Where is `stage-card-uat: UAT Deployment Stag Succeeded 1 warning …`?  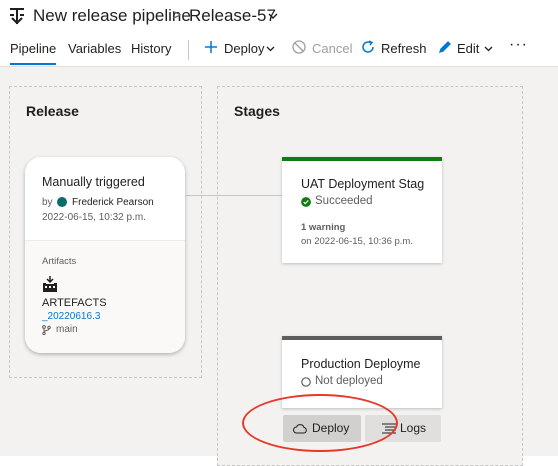 stage-card-uat: UAT Deployment Stag Succeeded 1 warning … is located at coordinates (362, 210).